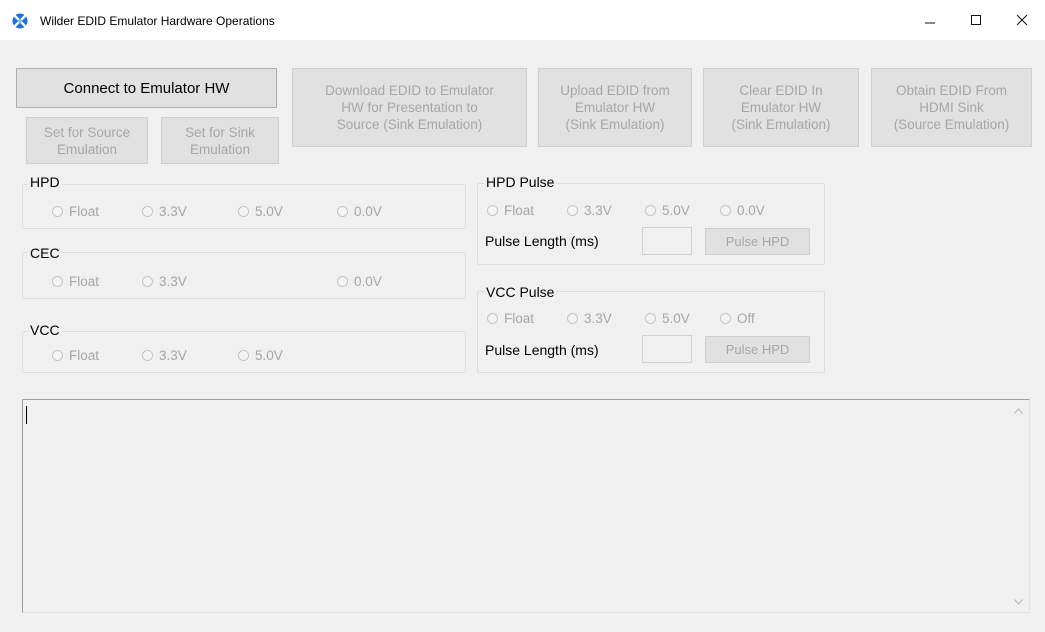 Image resolution: width=1045 pixels, height=632 pixels. Describe the element at coordinates (87, 140) in the screenshot. I see `set-source-emulation-button: Set for Source Emulation` at that location.